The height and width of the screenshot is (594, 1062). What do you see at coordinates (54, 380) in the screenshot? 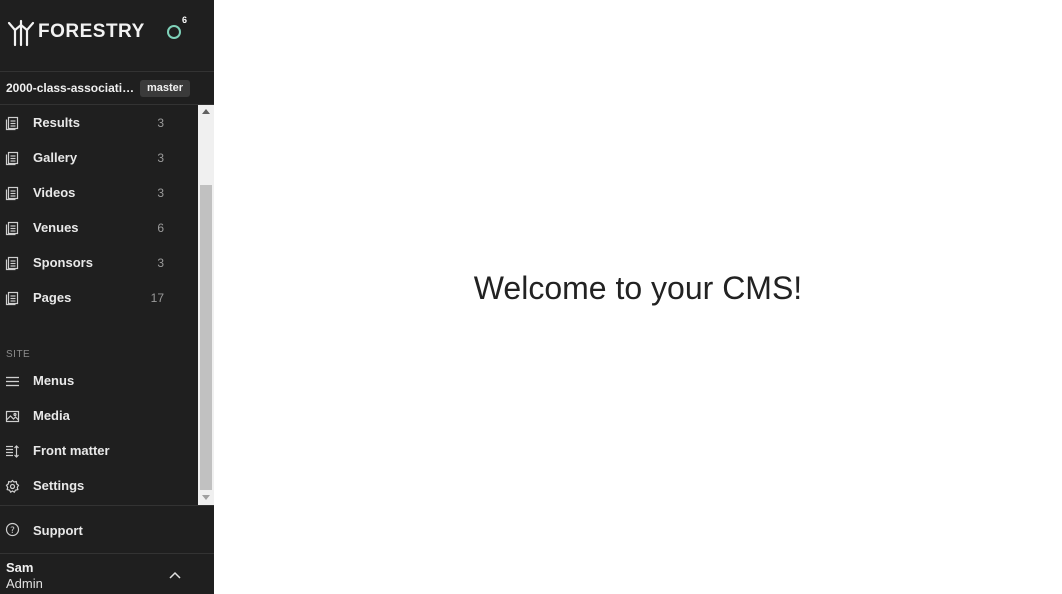
I see `sidebar-item-label: Menus` at bounding box center [54, 380].